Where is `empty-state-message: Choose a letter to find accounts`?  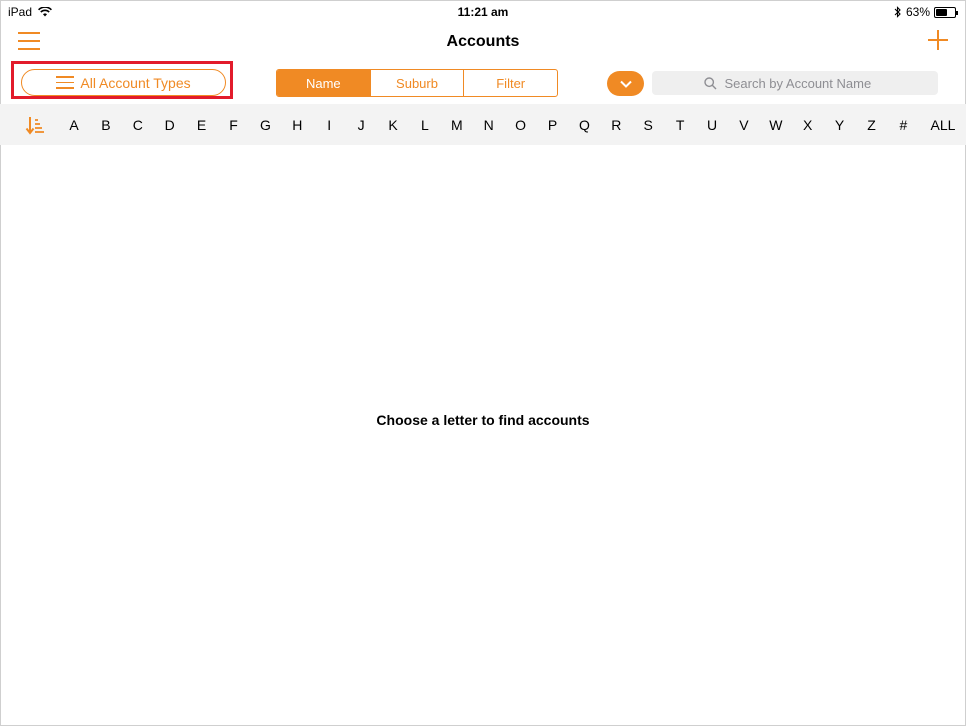
empty-state-message: Choose a letter to find accounts is located at coordinates (483, 420).